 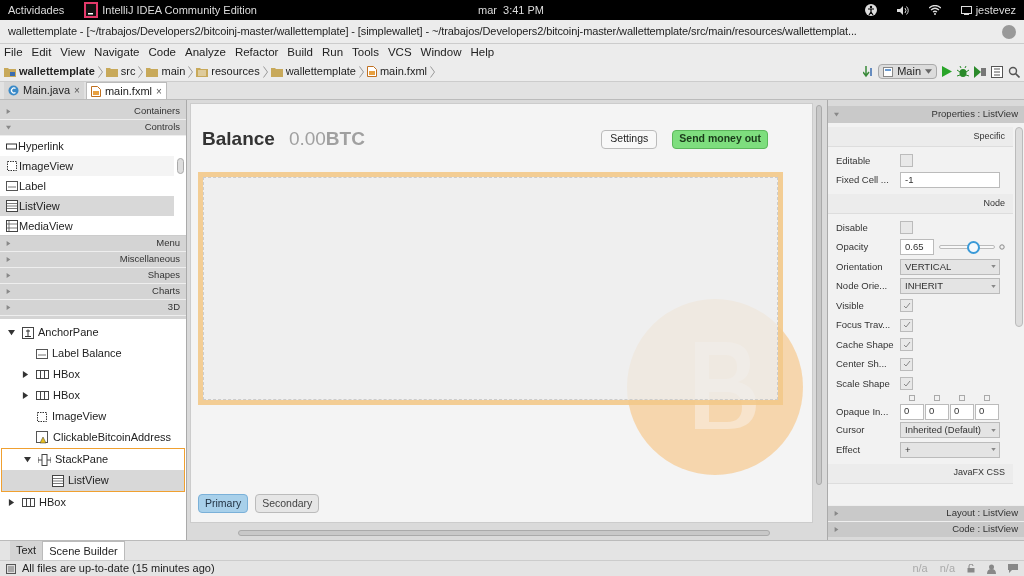 What do you see at coordinates (720, 139) in the screenshot?
I see `send-money-button: Send money out` at bounding box center [720, 139].